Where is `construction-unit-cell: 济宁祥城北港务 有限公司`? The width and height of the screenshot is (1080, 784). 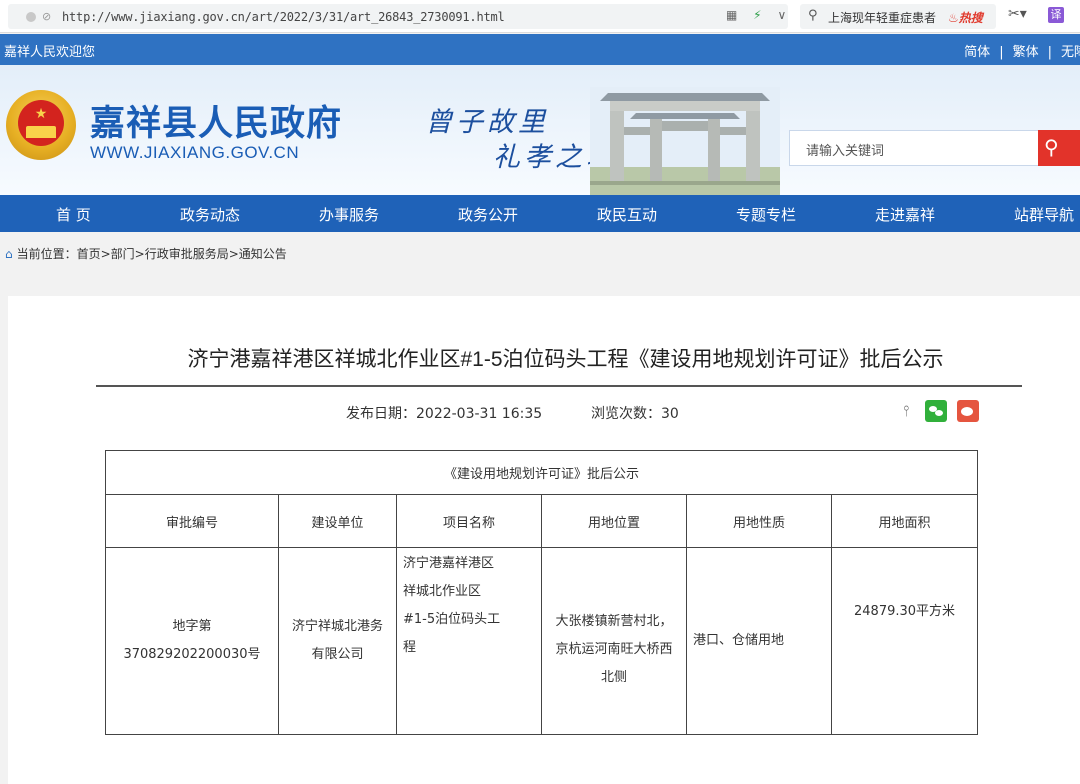 construction-unit-cell: 济宁祥城北港务 有限公司 is located at coordinates (337, 641).